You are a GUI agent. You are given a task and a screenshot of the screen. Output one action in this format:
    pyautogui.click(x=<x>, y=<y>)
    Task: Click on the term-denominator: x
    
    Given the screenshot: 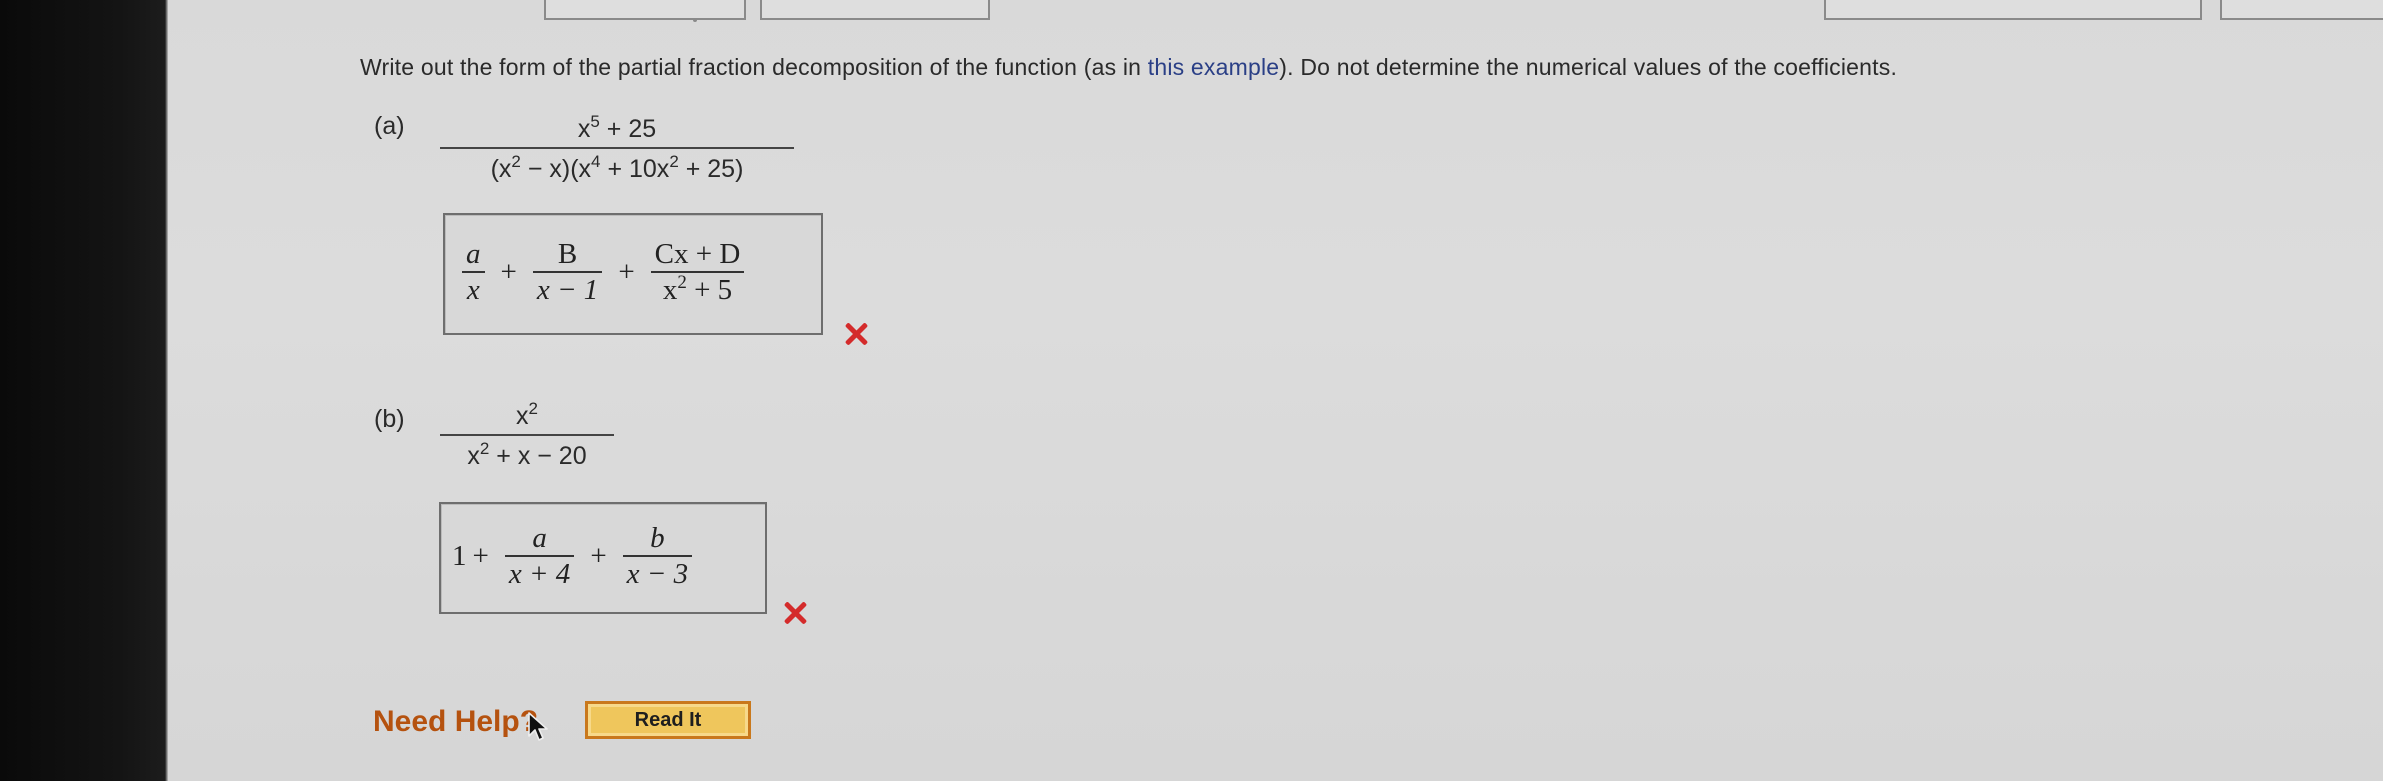 What is the action you would take?
    pyautogui.click(x=473, y=290)
    